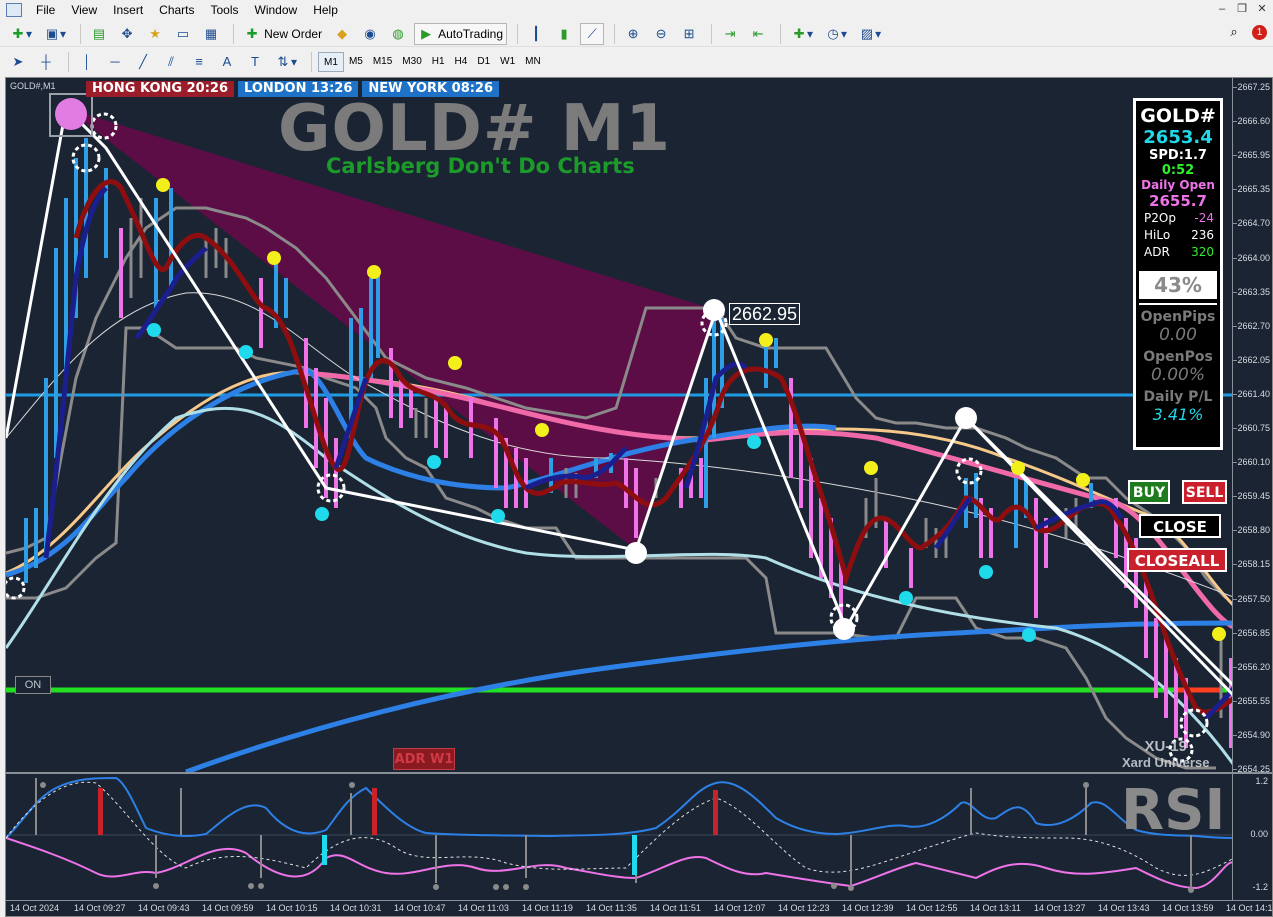  What do you see at coordinates (382, 62) in the screenshot?
I see `timeframe-m15: M15` at bounding box center [382, 62].